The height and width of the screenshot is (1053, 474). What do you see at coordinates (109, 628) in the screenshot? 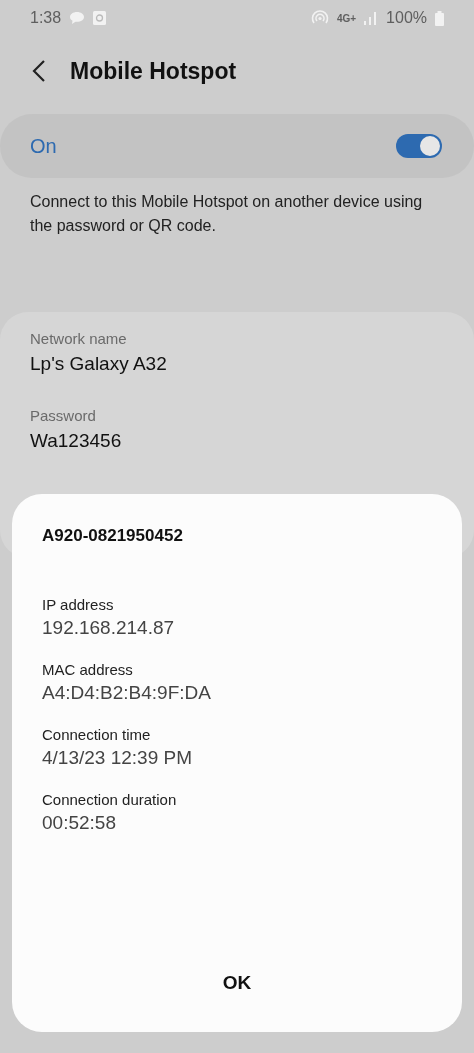
I see `field-value: 192.168.214.87` at bounding box center [109, 628].